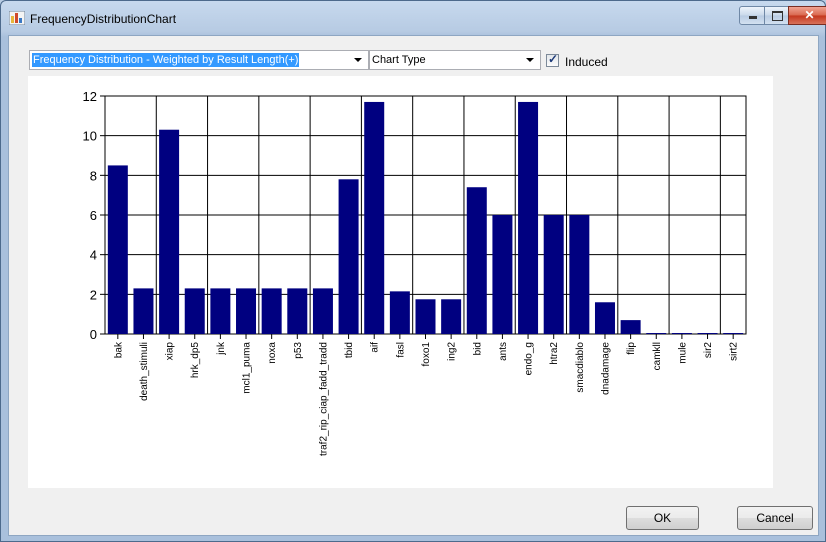  I want to click on close-button: ✕, so click(807, 15).